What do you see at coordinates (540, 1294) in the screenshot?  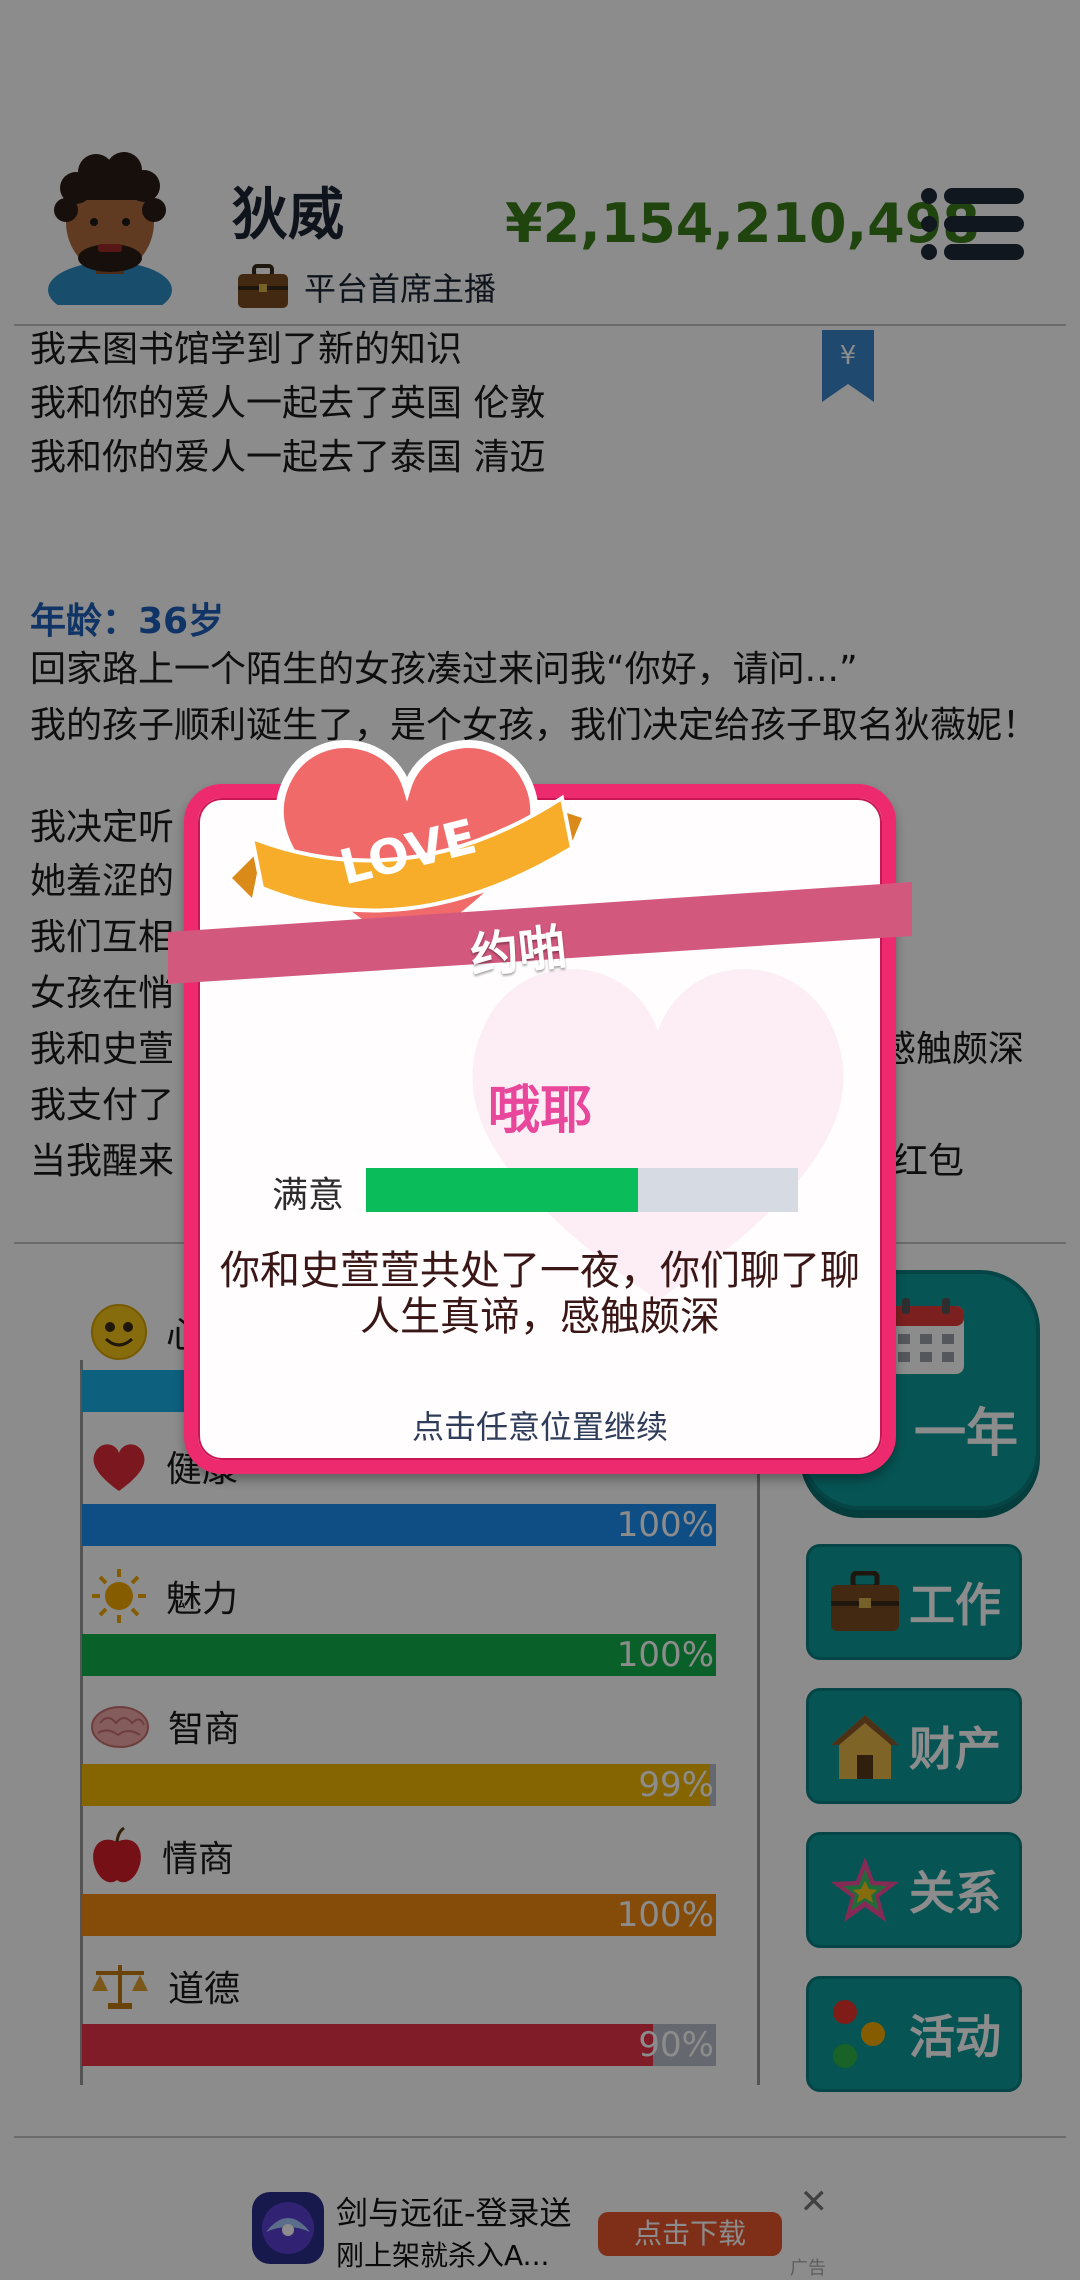 I see `modal-message: 你和史萱萱共处了一夜，你们聊了聊人生真谛，感触颇深` at bounding box center [540, 1294].